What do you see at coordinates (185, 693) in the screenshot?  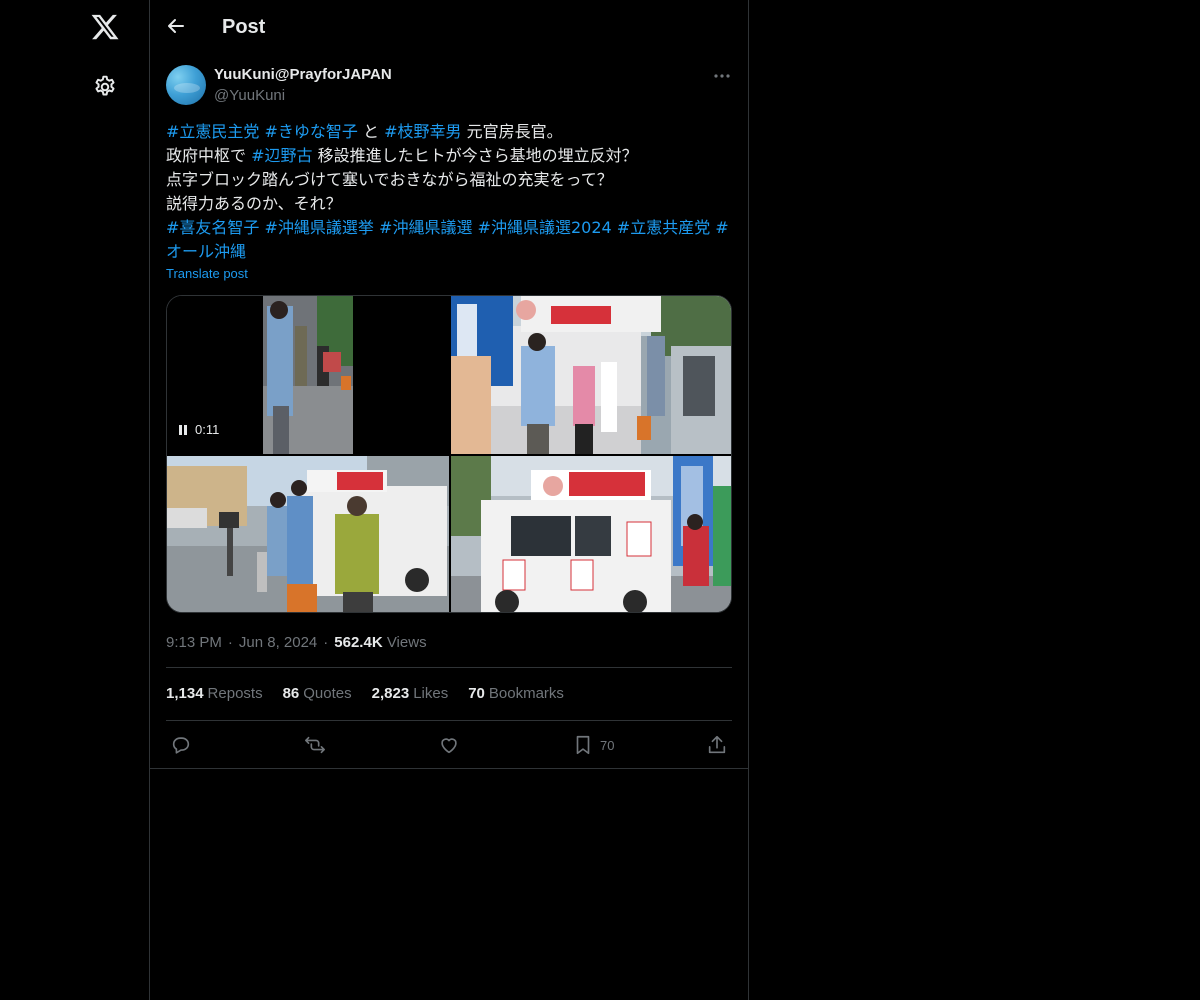 I see `reposts-count: 1,134` at bounding box center [185, 693].